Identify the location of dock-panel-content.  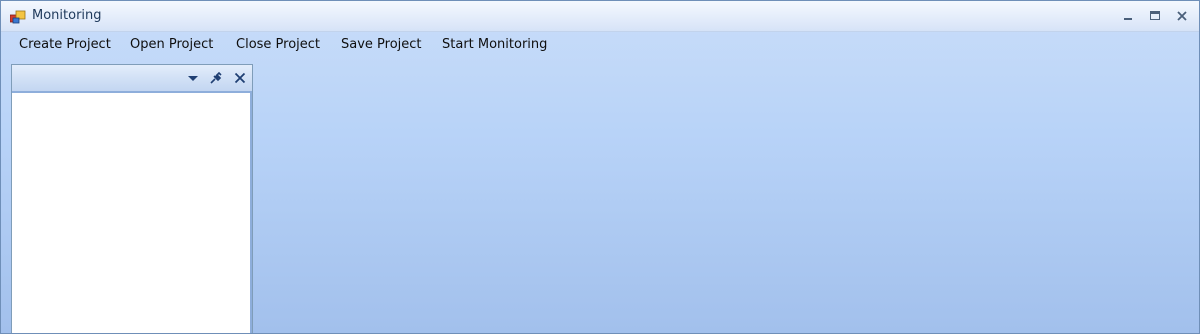
(132, 213).